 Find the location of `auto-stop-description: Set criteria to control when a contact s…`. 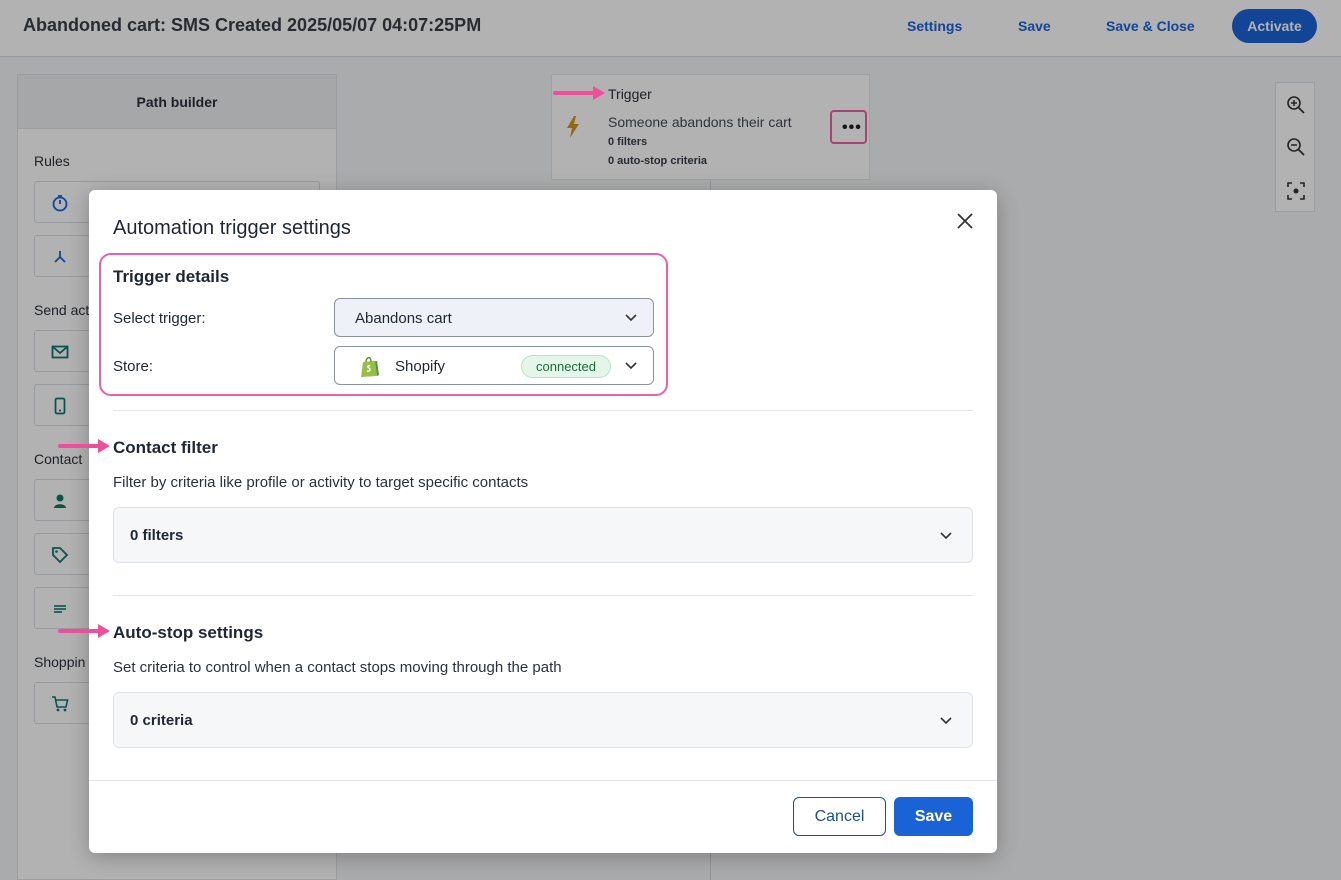

auto-stop-description: Set criteria to control when a contact s… is located at coordinates (337, 667).